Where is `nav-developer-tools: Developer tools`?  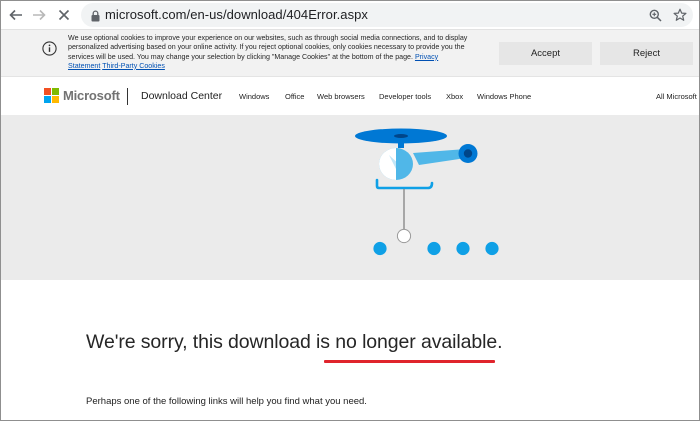
nav-developer-tools: Developer tools is located at coordinates (405, 96).